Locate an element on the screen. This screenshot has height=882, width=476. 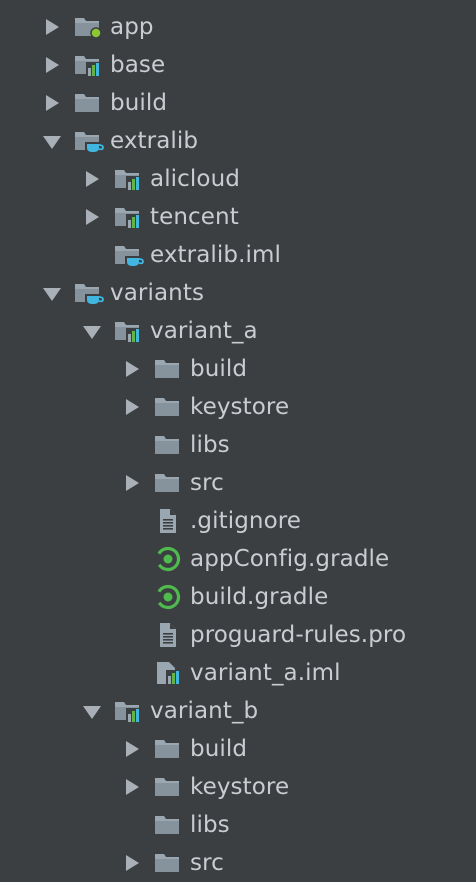
tree-node-label: appConfig.gradle is located at coordinates (290, 559).